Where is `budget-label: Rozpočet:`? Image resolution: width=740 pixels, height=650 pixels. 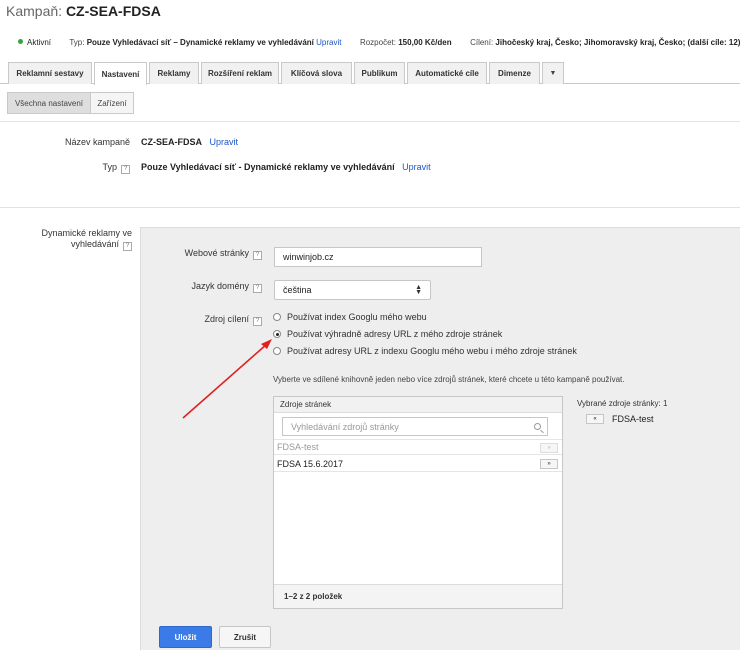
budget-label: Rozpočet: is located at coordinates (377, 42).